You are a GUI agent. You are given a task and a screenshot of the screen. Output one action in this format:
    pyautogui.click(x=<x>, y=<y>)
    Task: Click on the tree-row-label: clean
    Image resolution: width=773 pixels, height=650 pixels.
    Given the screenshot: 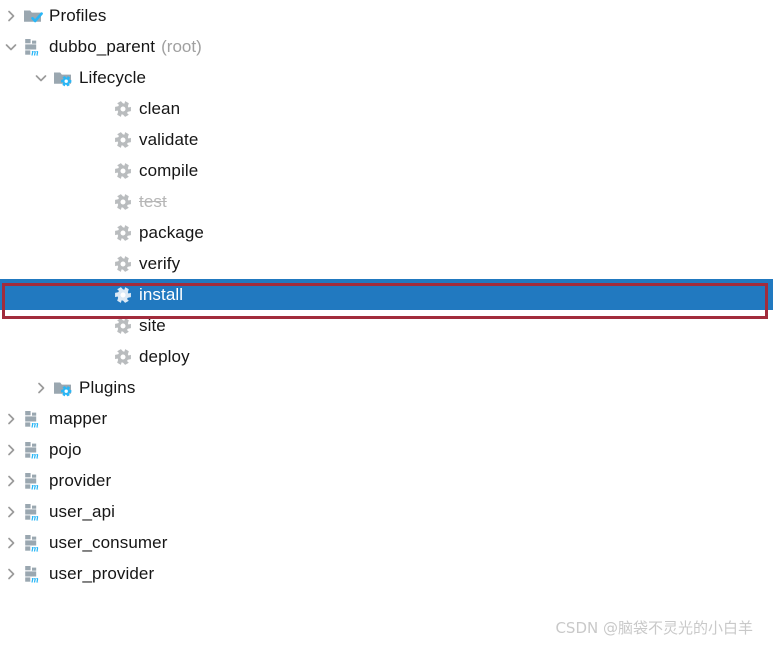 What is the action you would take?
    pyautogui.click(x=160, y=108)
    